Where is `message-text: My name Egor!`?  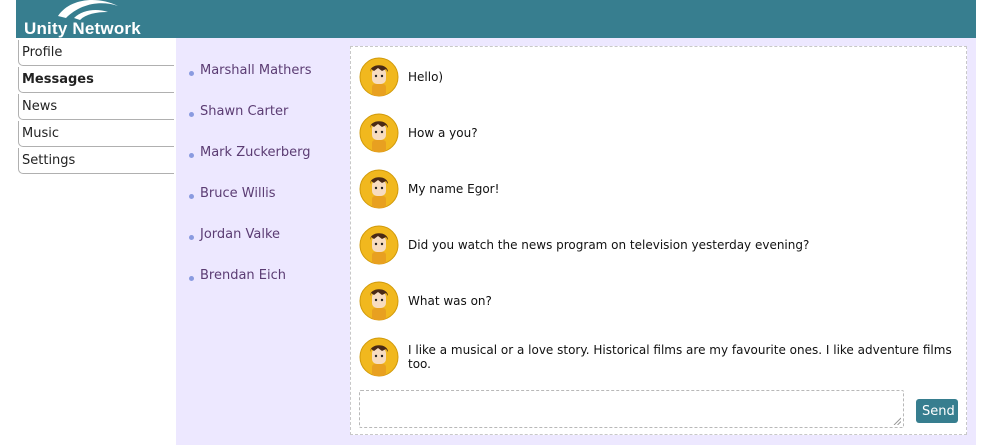
message-text: My name Egor! is located at coordinates (454, 189).